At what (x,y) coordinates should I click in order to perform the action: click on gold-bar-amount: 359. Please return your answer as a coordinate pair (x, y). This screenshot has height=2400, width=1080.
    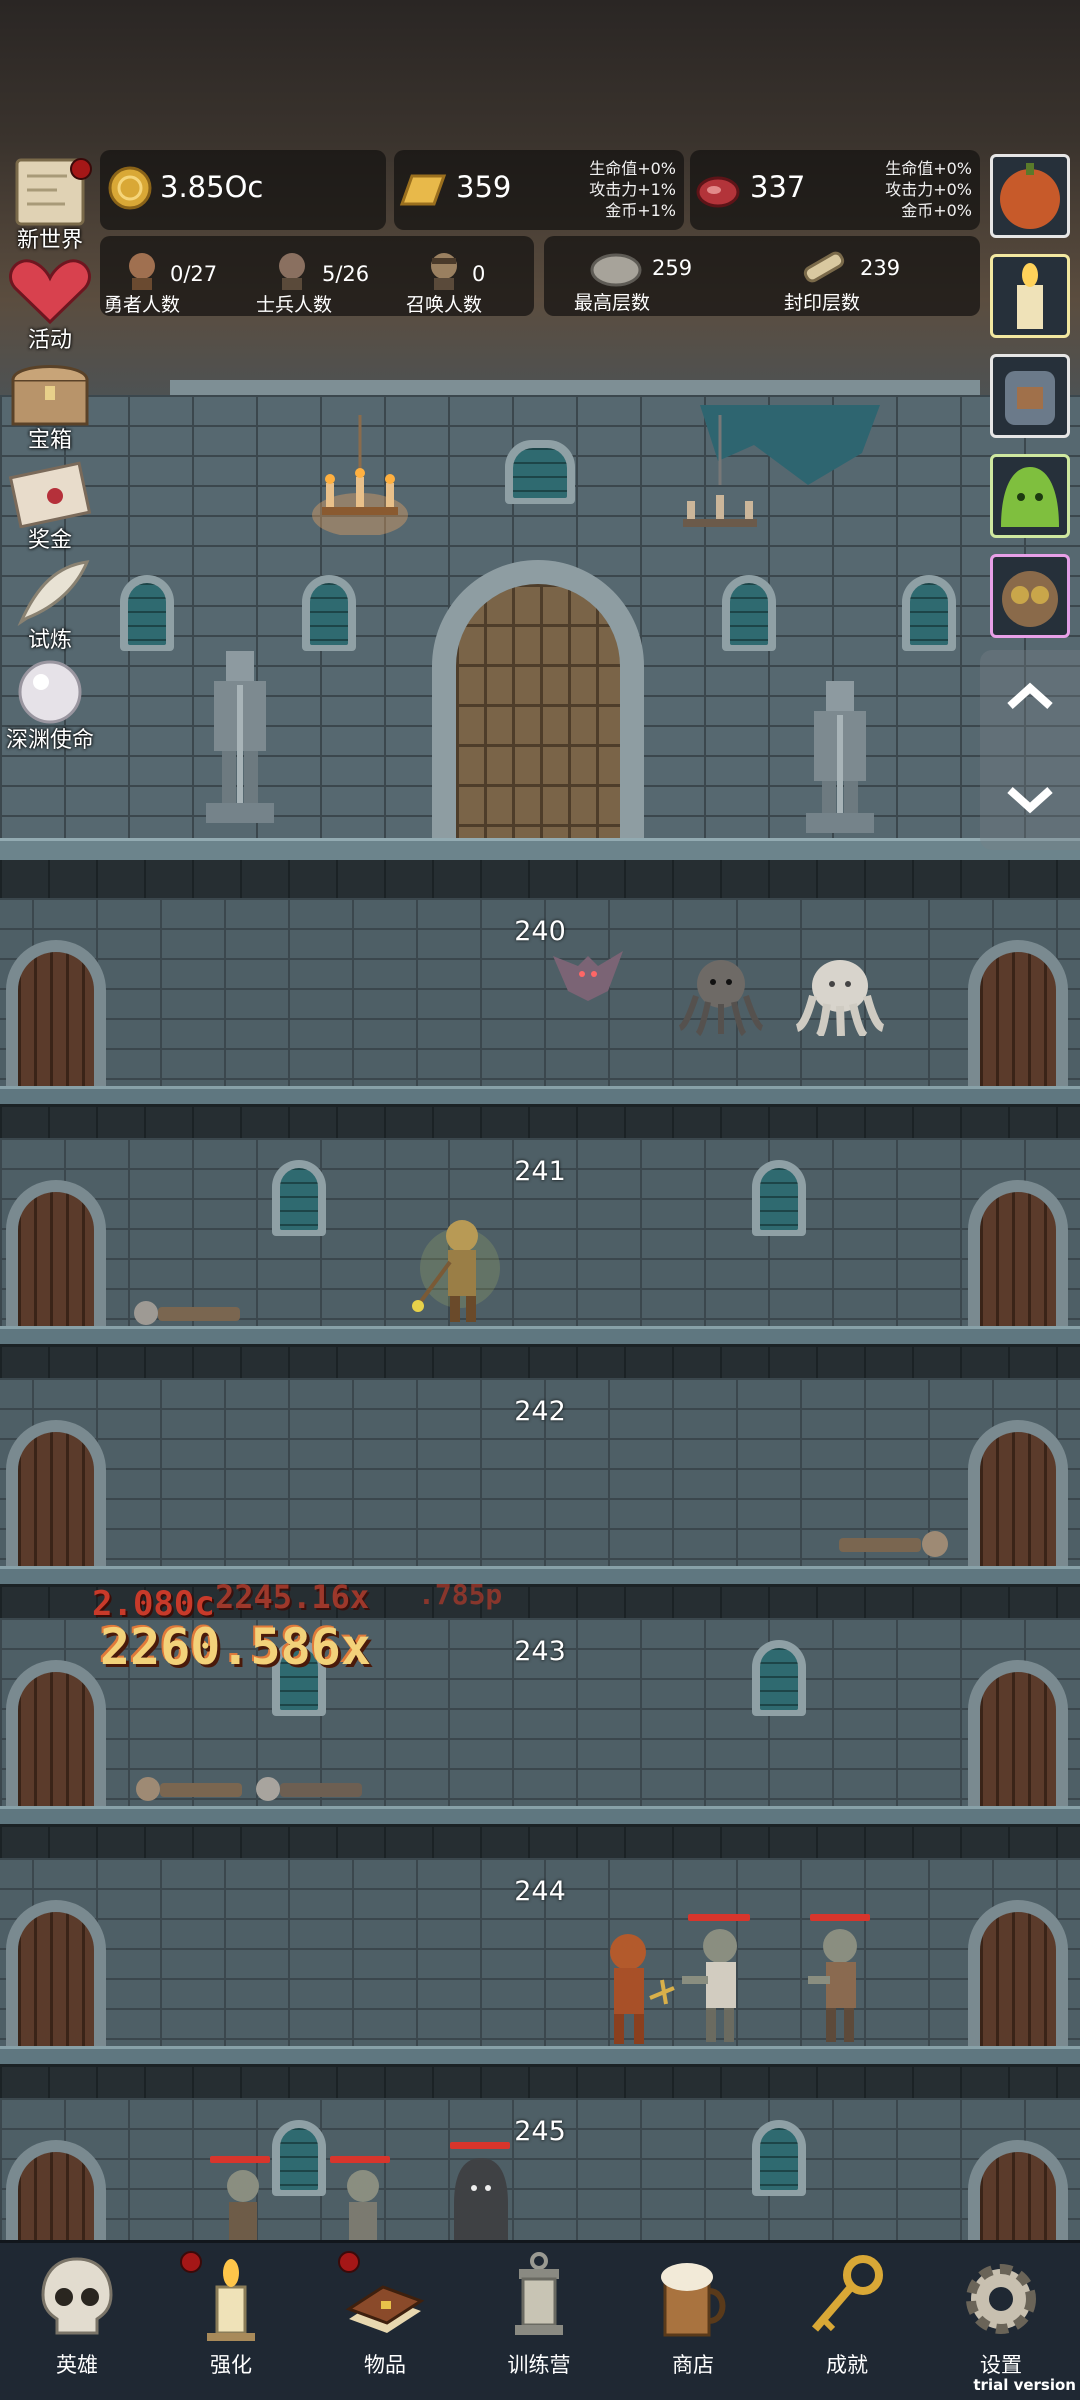
    Looking at the image, I should click on (484, 187).